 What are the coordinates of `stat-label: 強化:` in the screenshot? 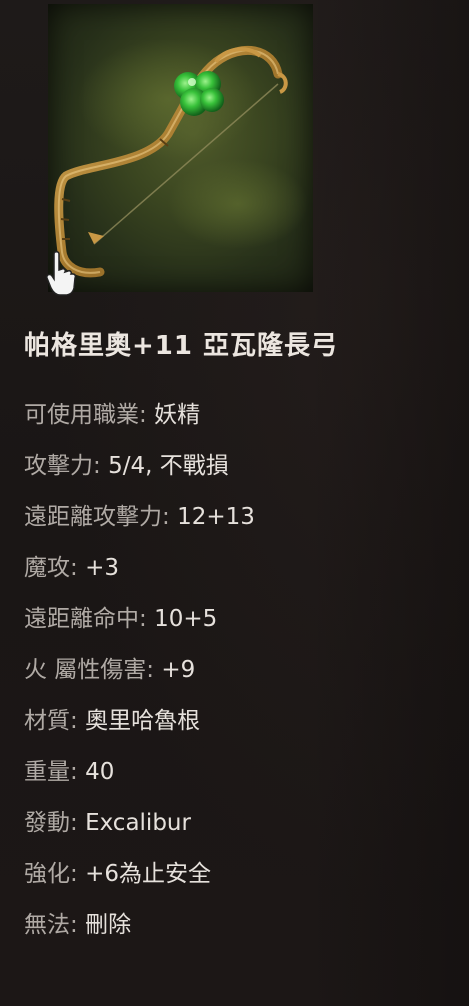 It's located at (55, 874).